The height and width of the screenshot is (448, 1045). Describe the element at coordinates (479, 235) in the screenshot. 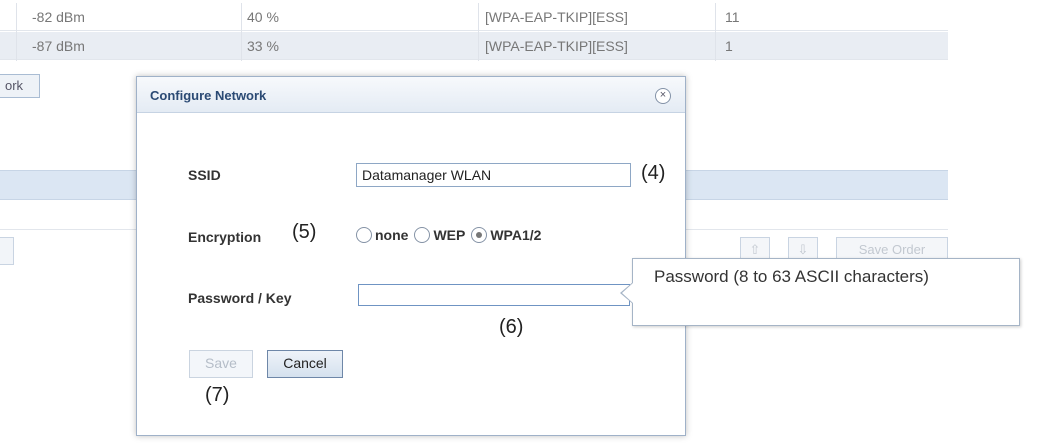

I see `radio-button-selected` at that location.